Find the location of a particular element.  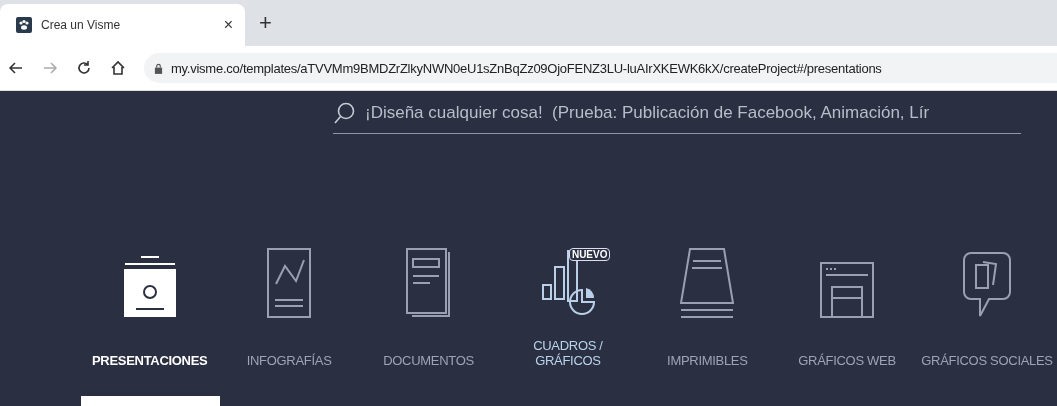

category-tab: GRÁFICOS SOCIALES is located at coordinates (987, 326).